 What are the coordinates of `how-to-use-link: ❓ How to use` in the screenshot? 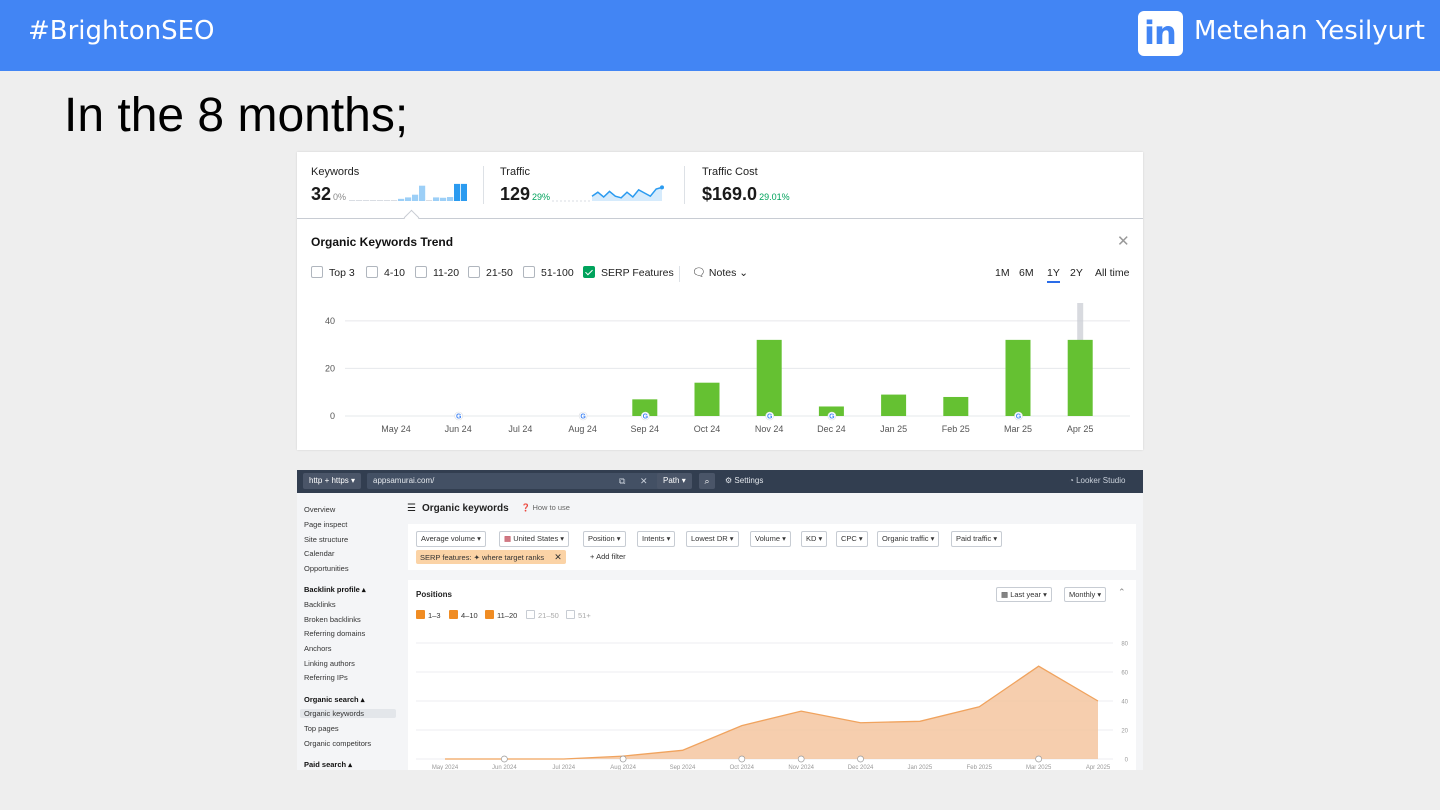 It's located at (545, 507).